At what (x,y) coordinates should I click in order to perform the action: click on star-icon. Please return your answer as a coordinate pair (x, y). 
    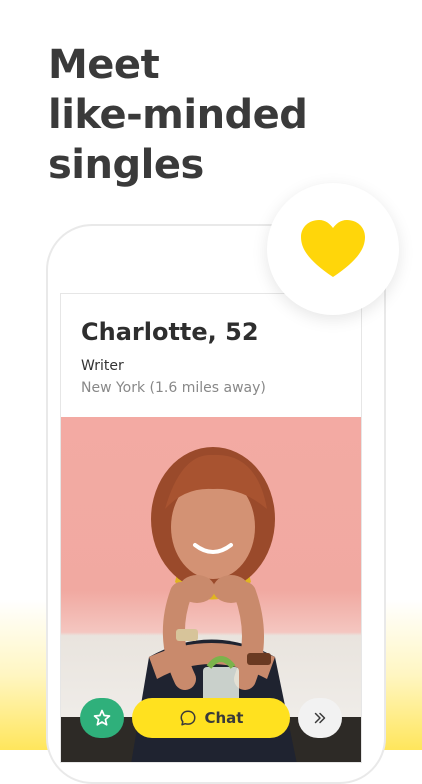
    Looking at the image, I should click on (102, 717).